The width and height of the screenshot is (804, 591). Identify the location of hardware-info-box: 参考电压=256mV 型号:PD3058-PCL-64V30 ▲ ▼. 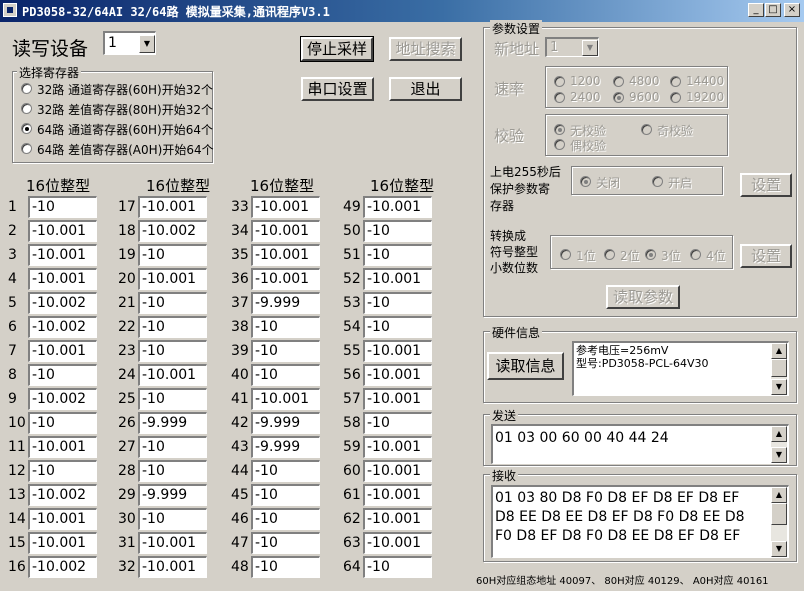
(680, 368).